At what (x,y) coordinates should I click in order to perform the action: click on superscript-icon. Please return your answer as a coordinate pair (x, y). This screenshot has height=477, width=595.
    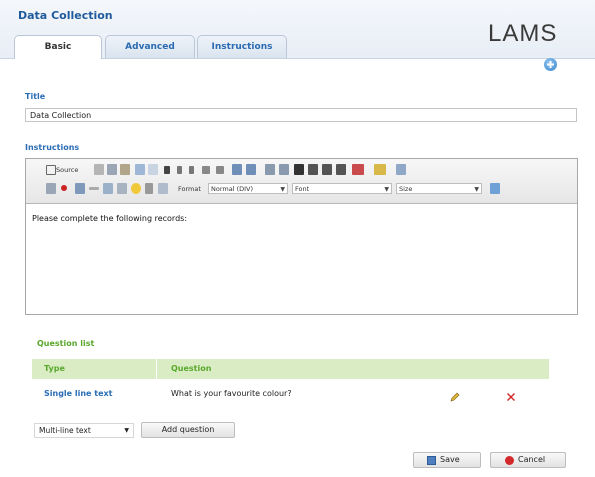
    Looking at the image, I should click on (220, 170).